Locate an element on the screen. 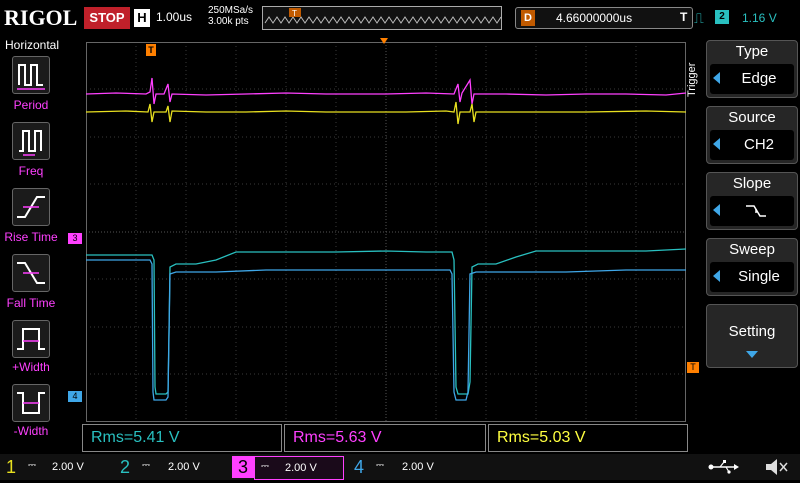 This screenshot has height=483, width=800. ch2-scale-box: ⎓ 2.00 V is located at coordinates (181, 467).